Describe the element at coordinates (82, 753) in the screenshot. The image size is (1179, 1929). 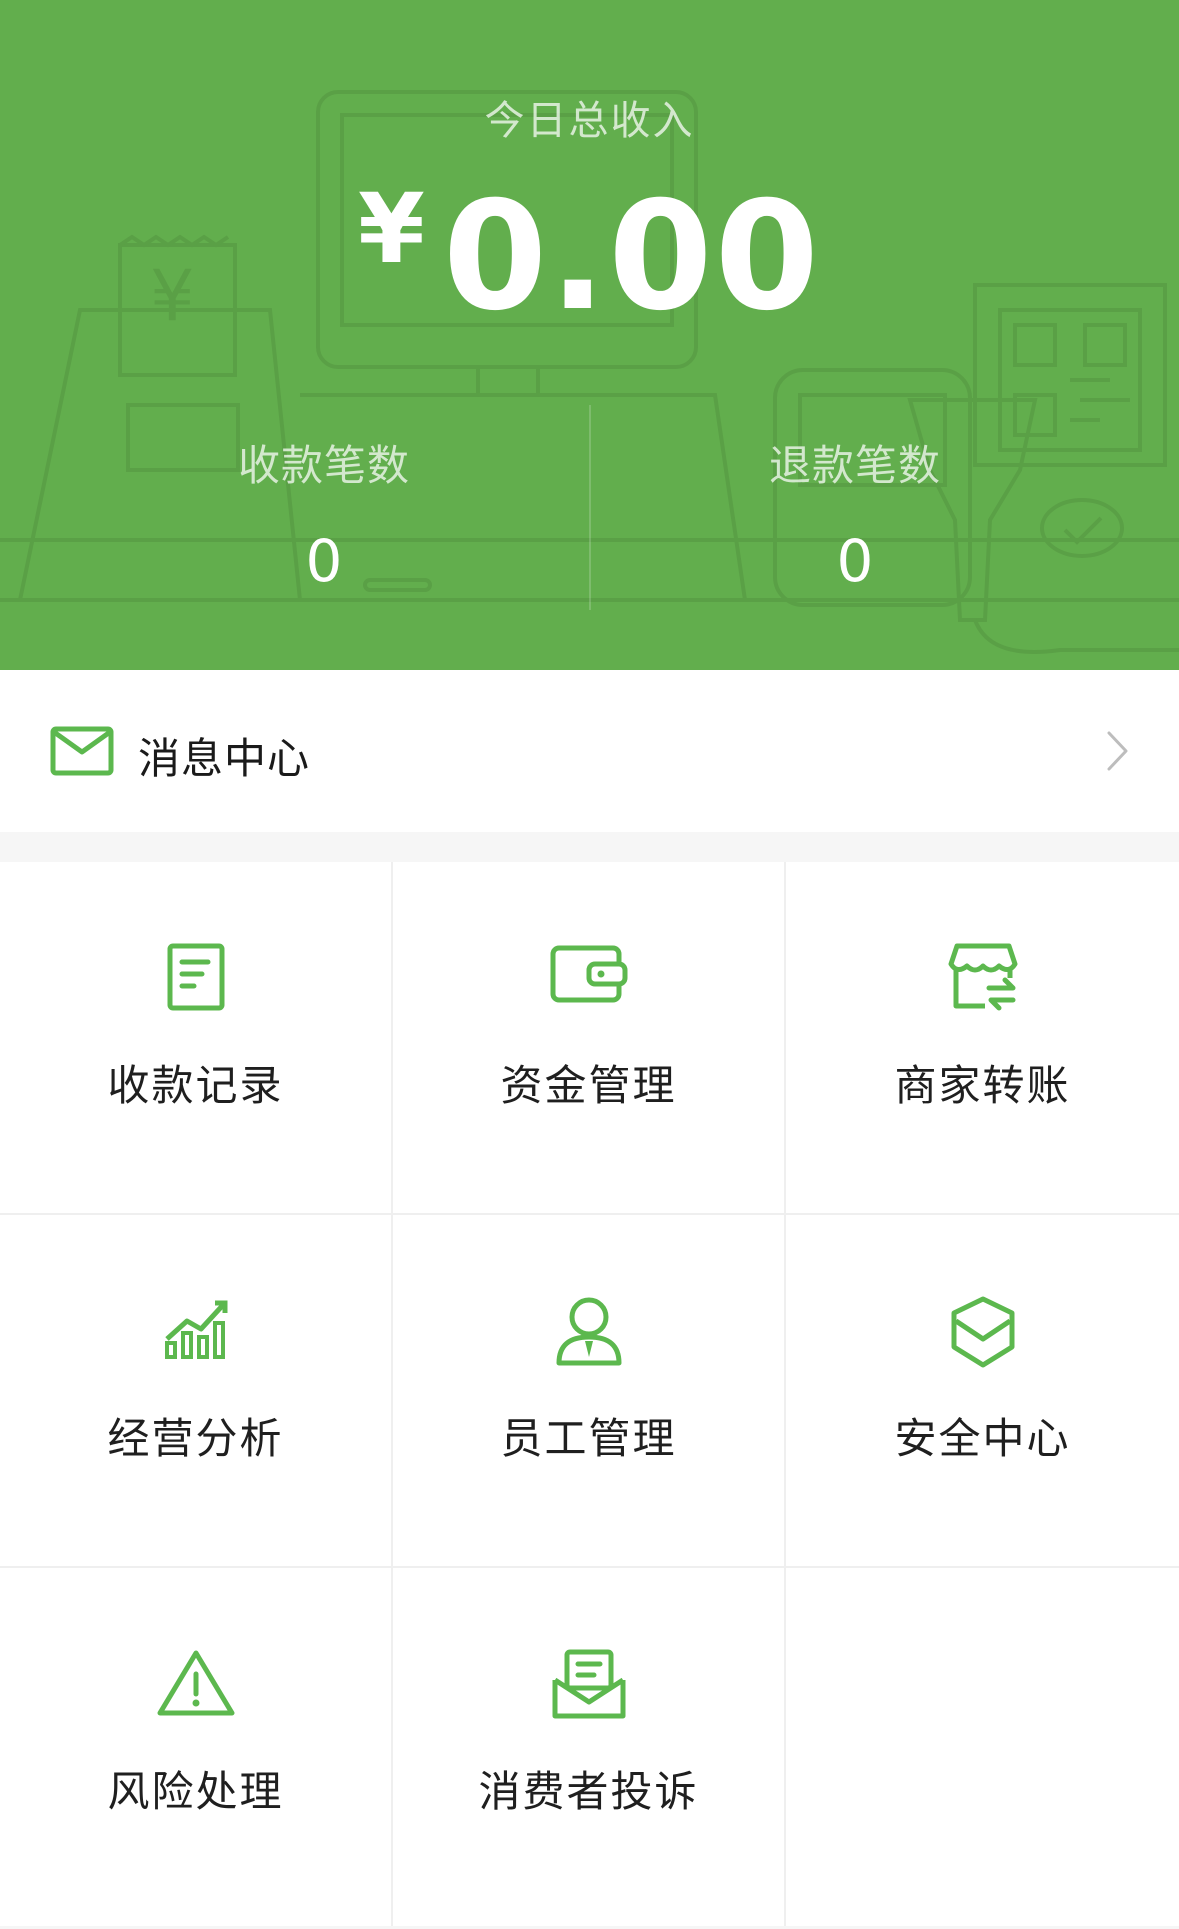
I see `envelope-icon` at that location.